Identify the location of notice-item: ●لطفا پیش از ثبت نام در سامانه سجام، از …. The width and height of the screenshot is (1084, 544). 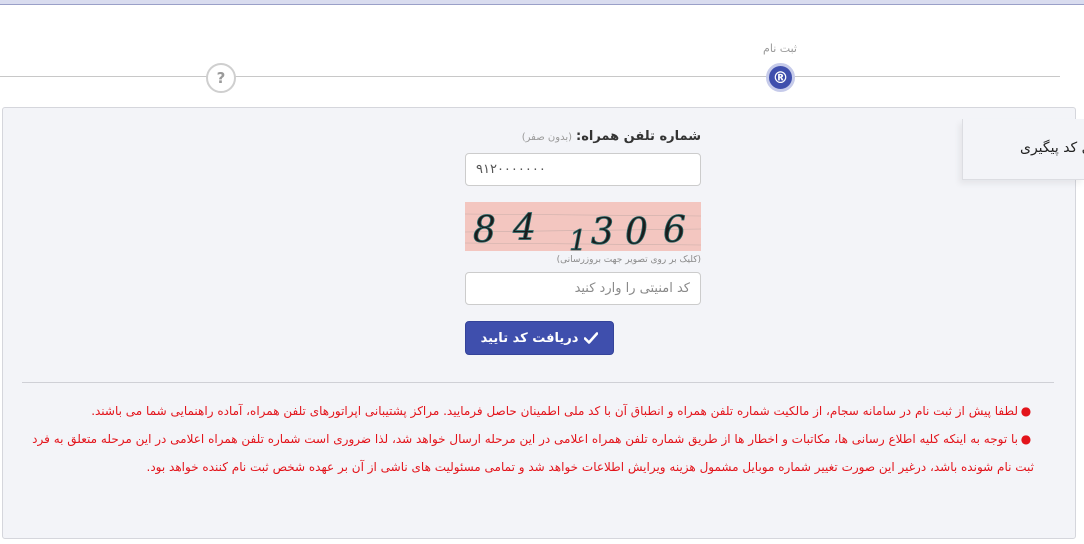
(528, 411).